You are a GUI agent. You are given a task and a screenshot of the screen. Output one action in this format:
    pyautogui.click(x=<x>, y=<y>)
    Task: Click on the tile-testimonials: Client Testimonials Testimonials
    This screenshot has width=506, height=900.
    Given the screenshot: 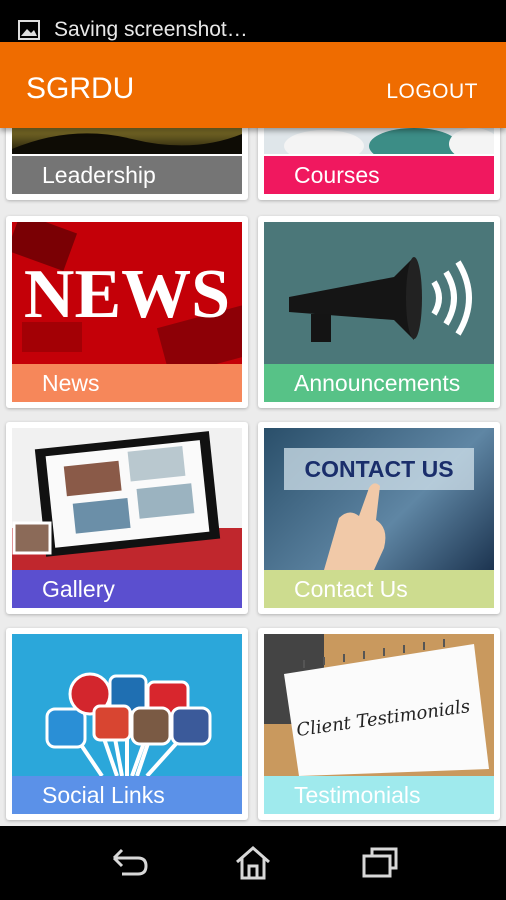 What is the action you would take?
    pyautogui.click(x=379, y=724)
    